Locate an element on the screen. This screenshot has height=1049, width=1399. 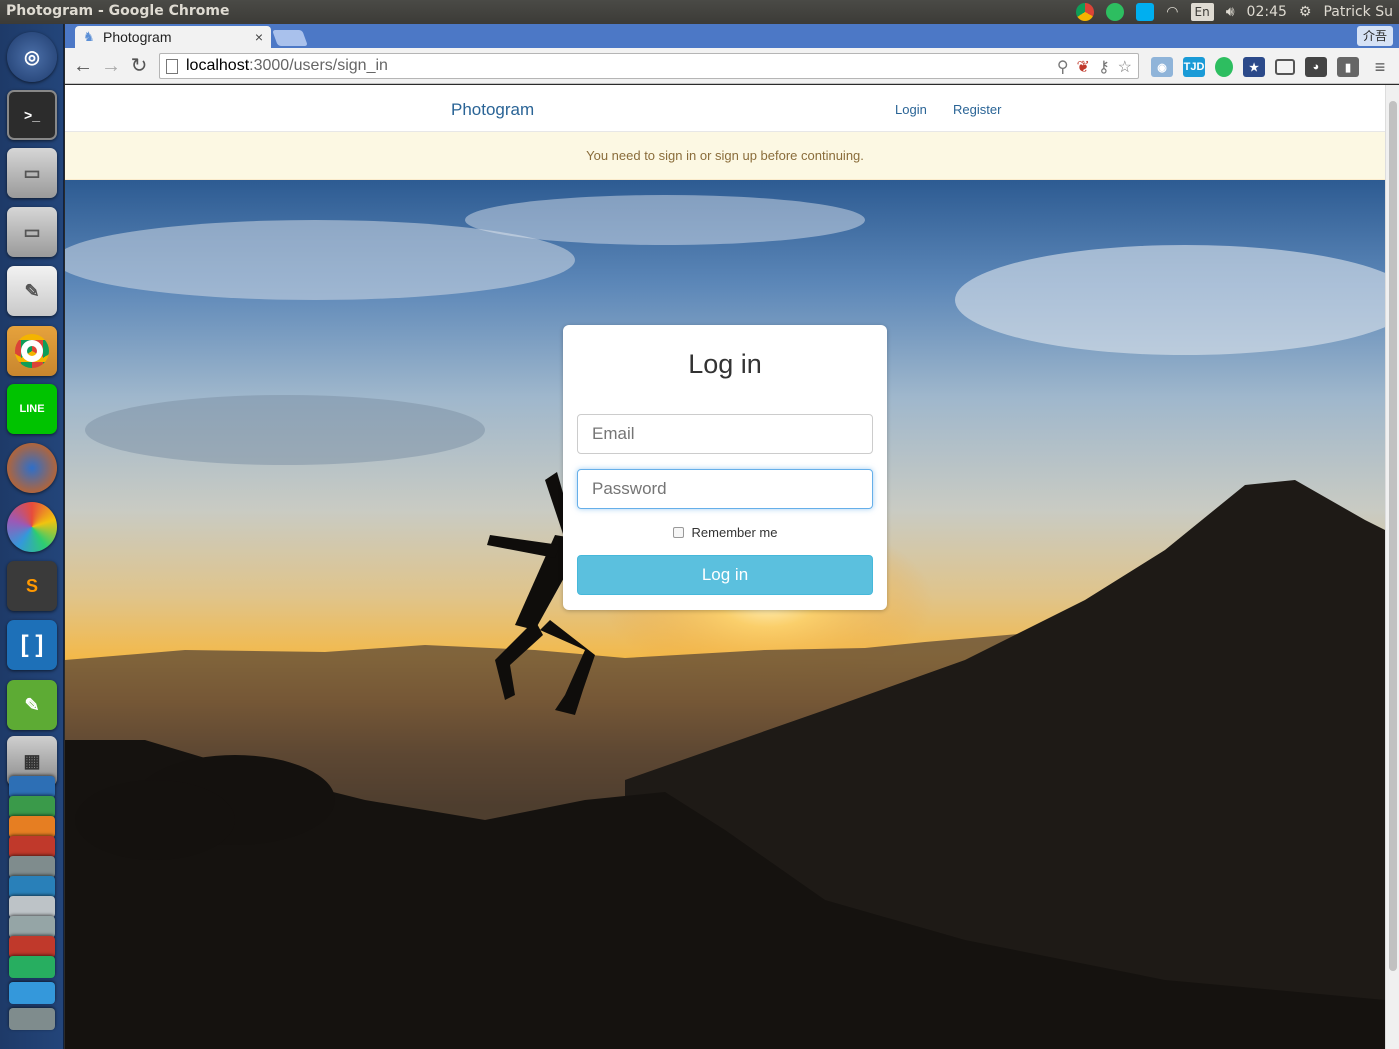
text-editor-icon: ✎ is located at coordinates (32, 291).